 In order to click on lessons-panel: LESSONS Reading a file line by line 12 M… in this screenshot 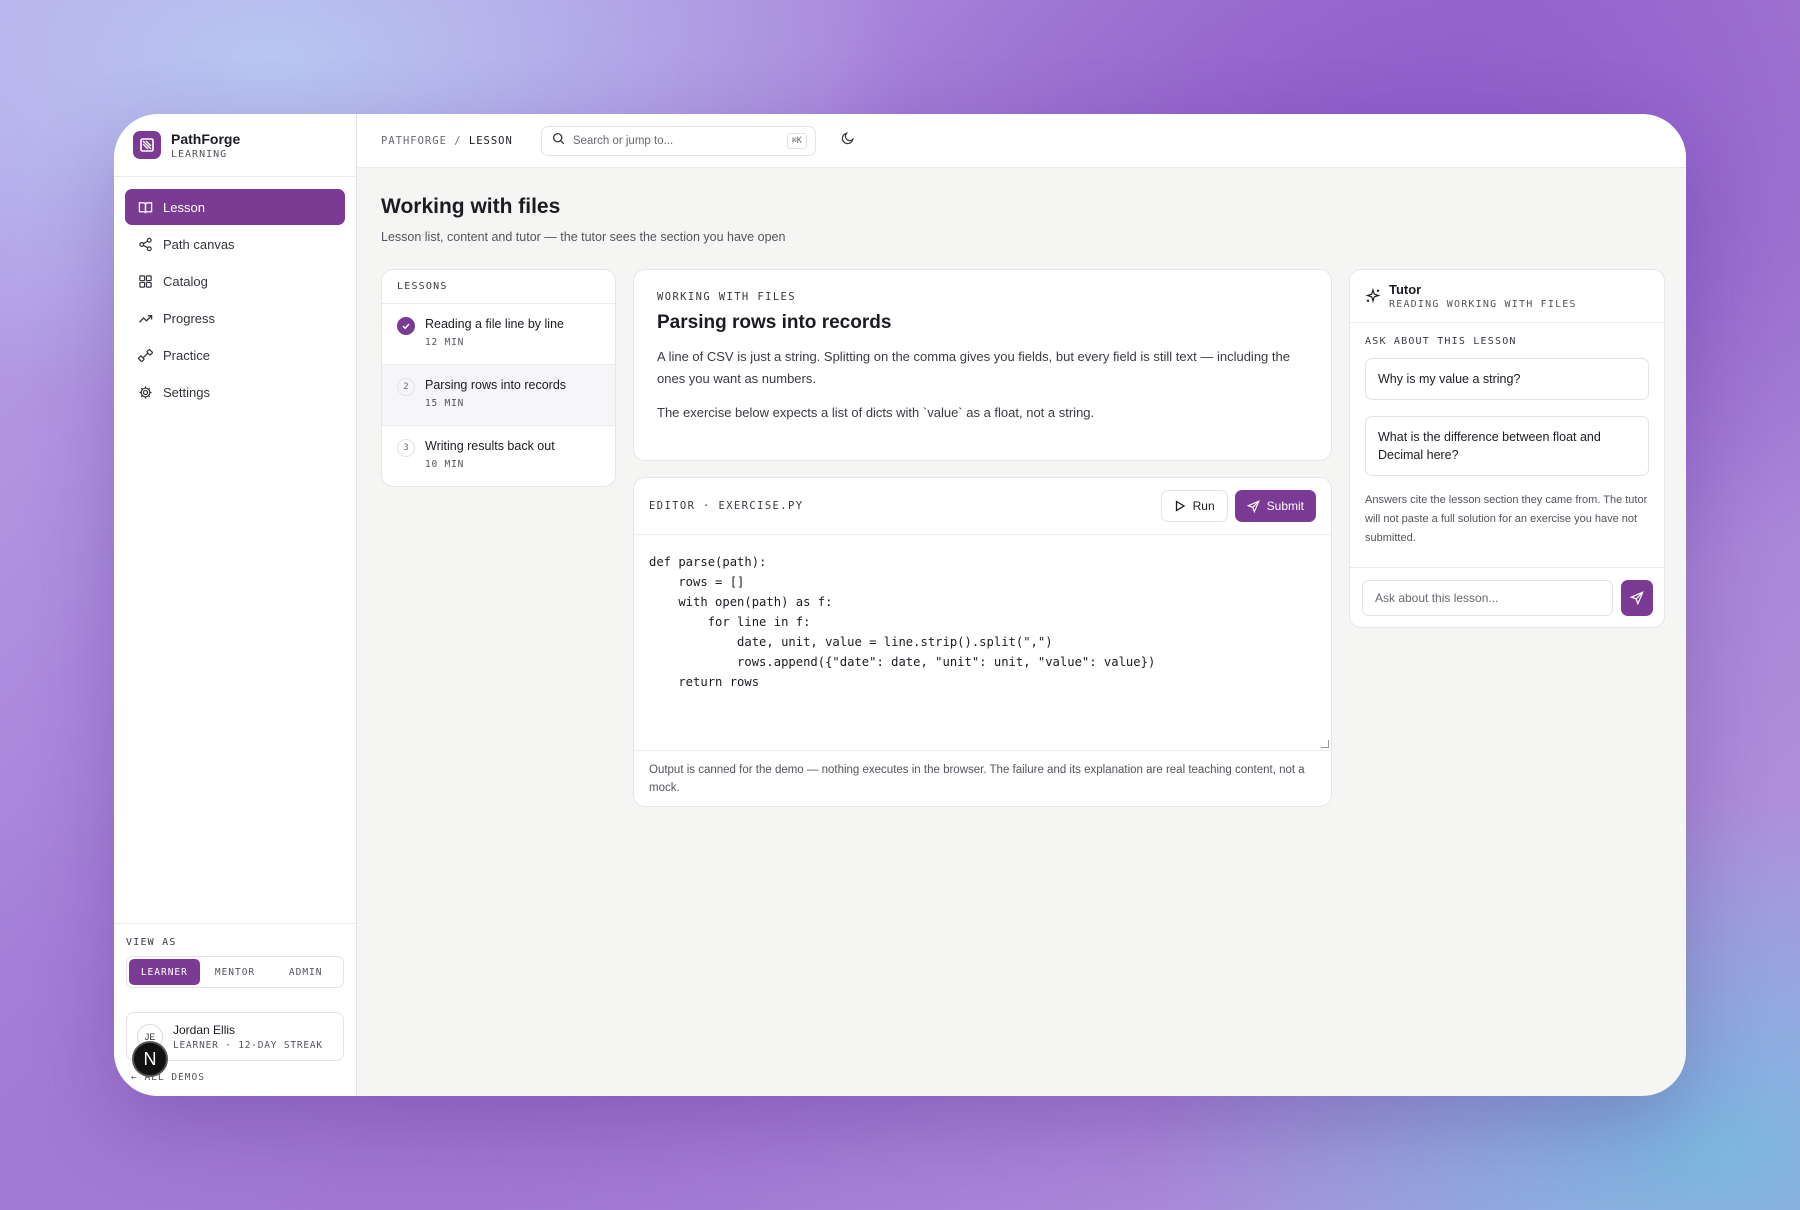, I will do `click(498, 378)`.